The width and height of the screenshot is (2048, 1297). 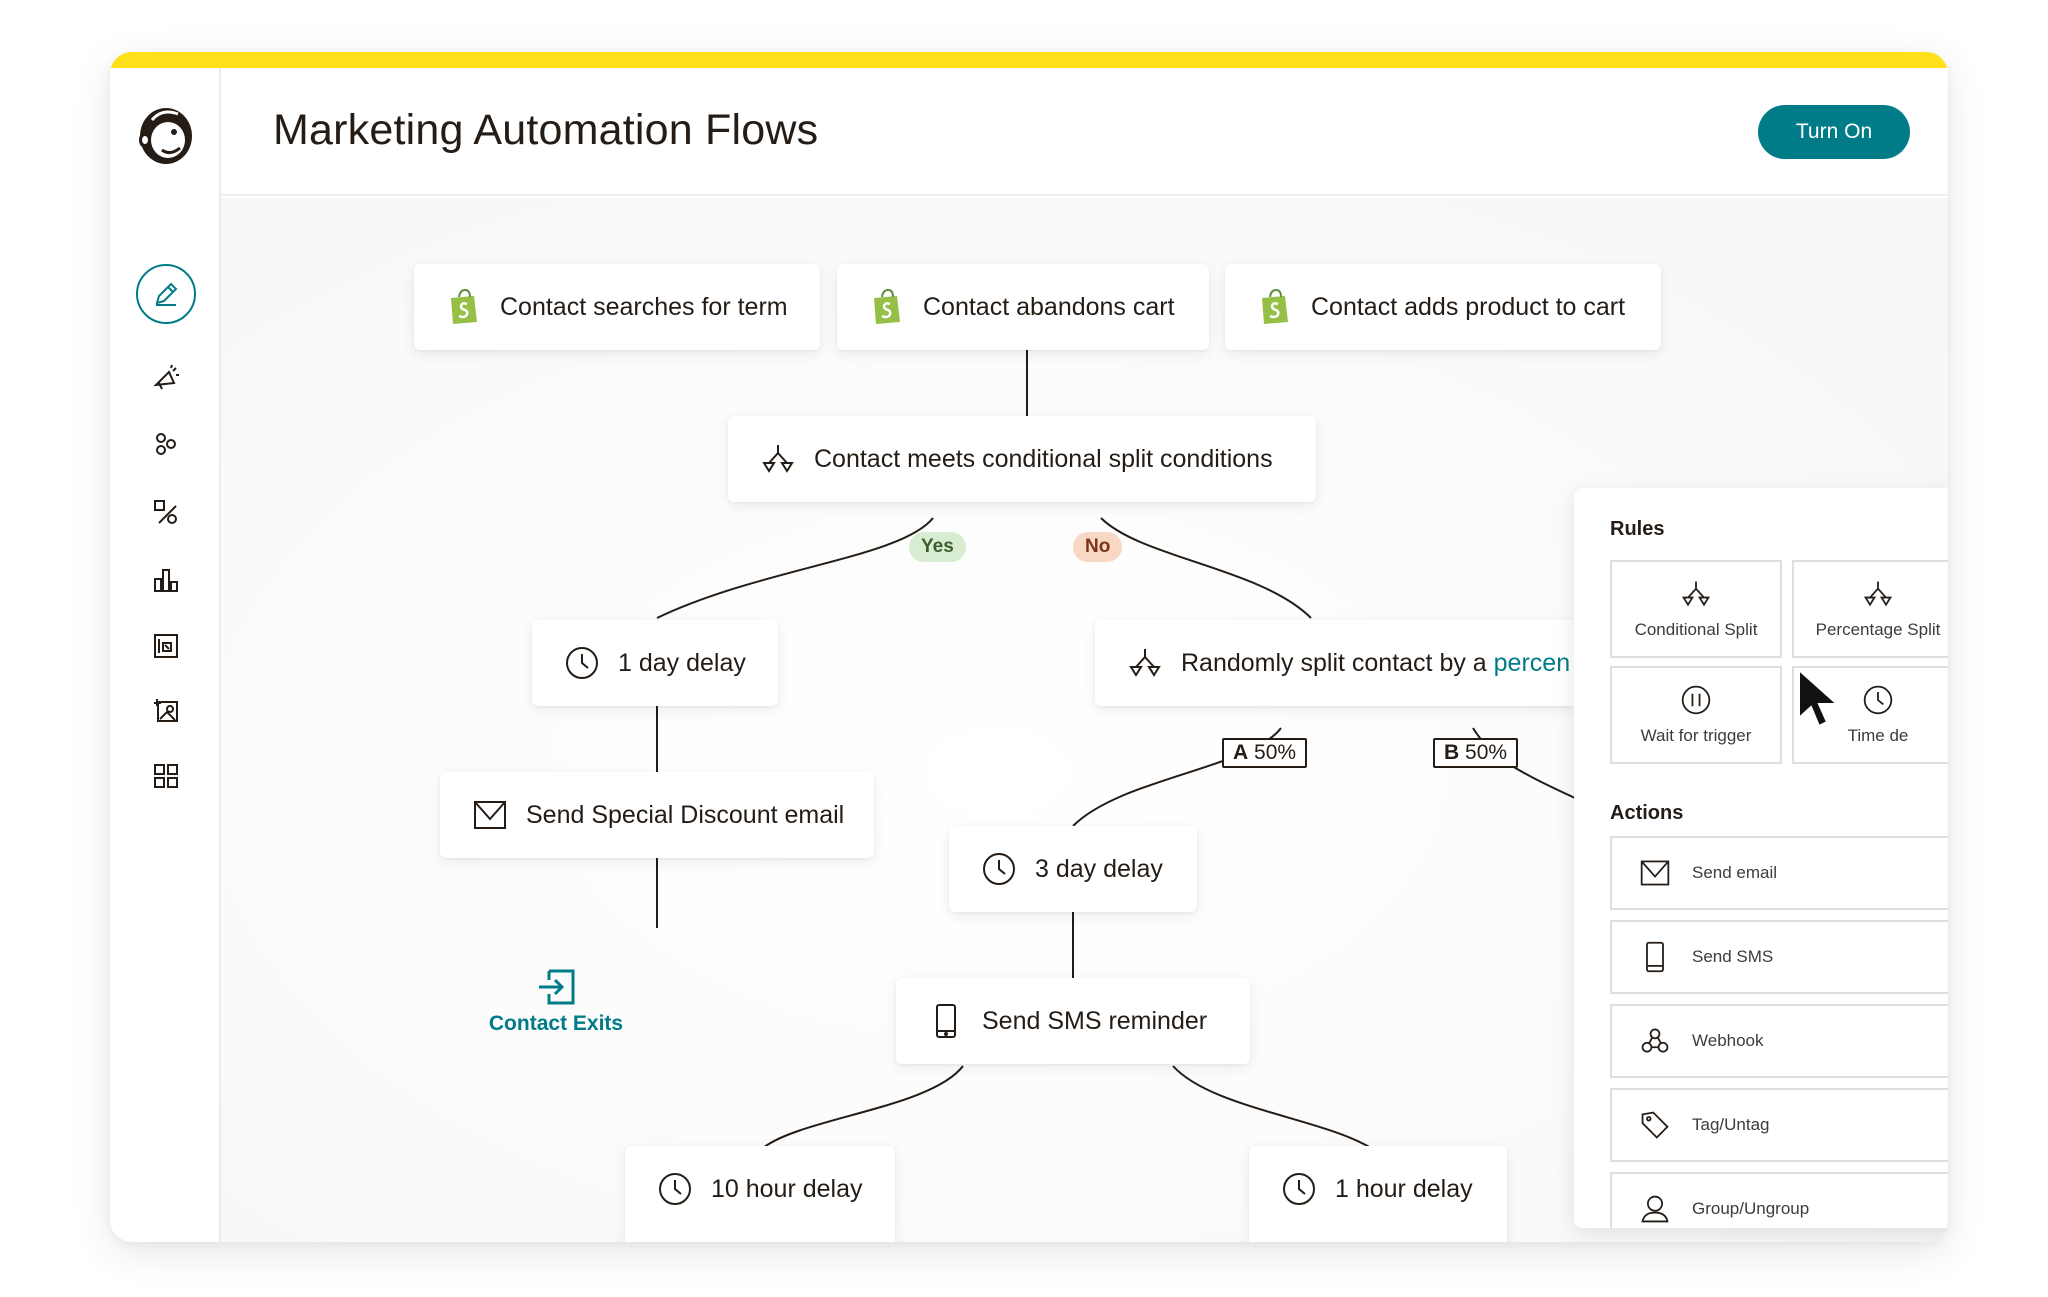 I want to click on trigger-label: Contact searches for term, so click(x=644, y=306).